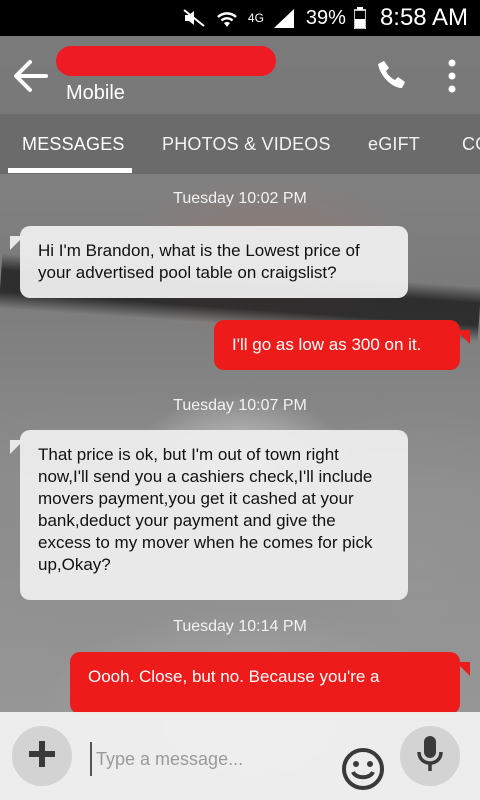 This screenshot has width=480, height=800. Describe the element at coordinates (359, 18) in the screenshot. I see `battery-icon` at that location.